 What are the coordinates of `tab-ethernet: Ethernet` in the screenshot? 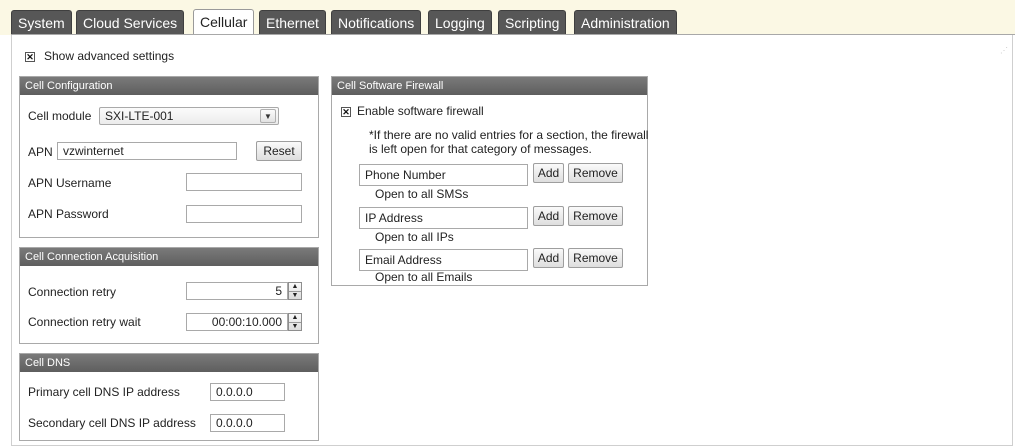 It's located at (292, 22).